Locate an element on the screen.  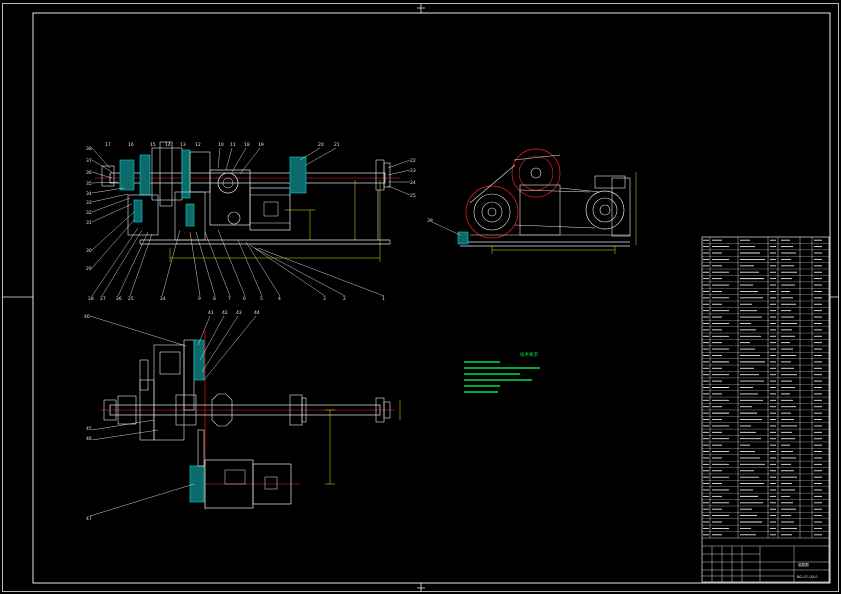
svg-text: 2 is located at coordinates (344, 299).